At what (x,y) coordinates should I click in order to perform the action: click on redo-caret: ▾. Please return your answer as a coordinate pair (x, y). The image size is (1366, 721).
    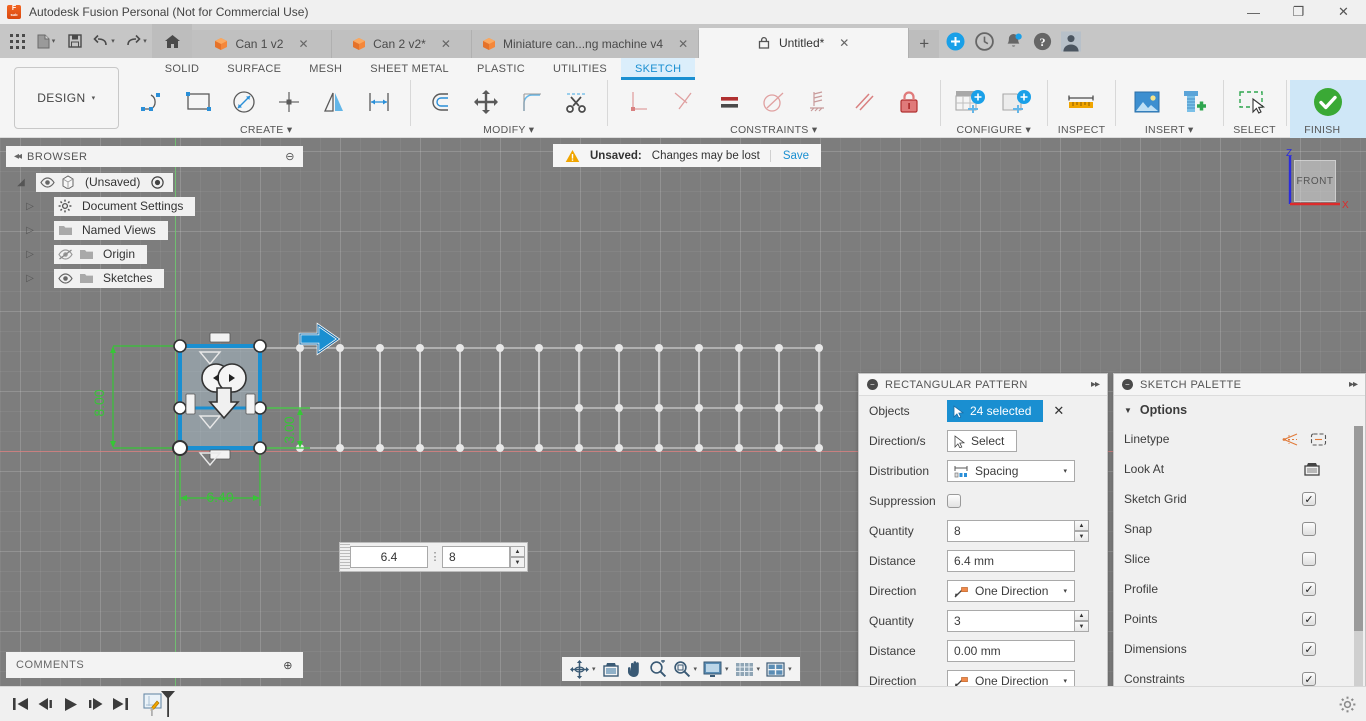
    Looking at the image, I should click on (145, 41).